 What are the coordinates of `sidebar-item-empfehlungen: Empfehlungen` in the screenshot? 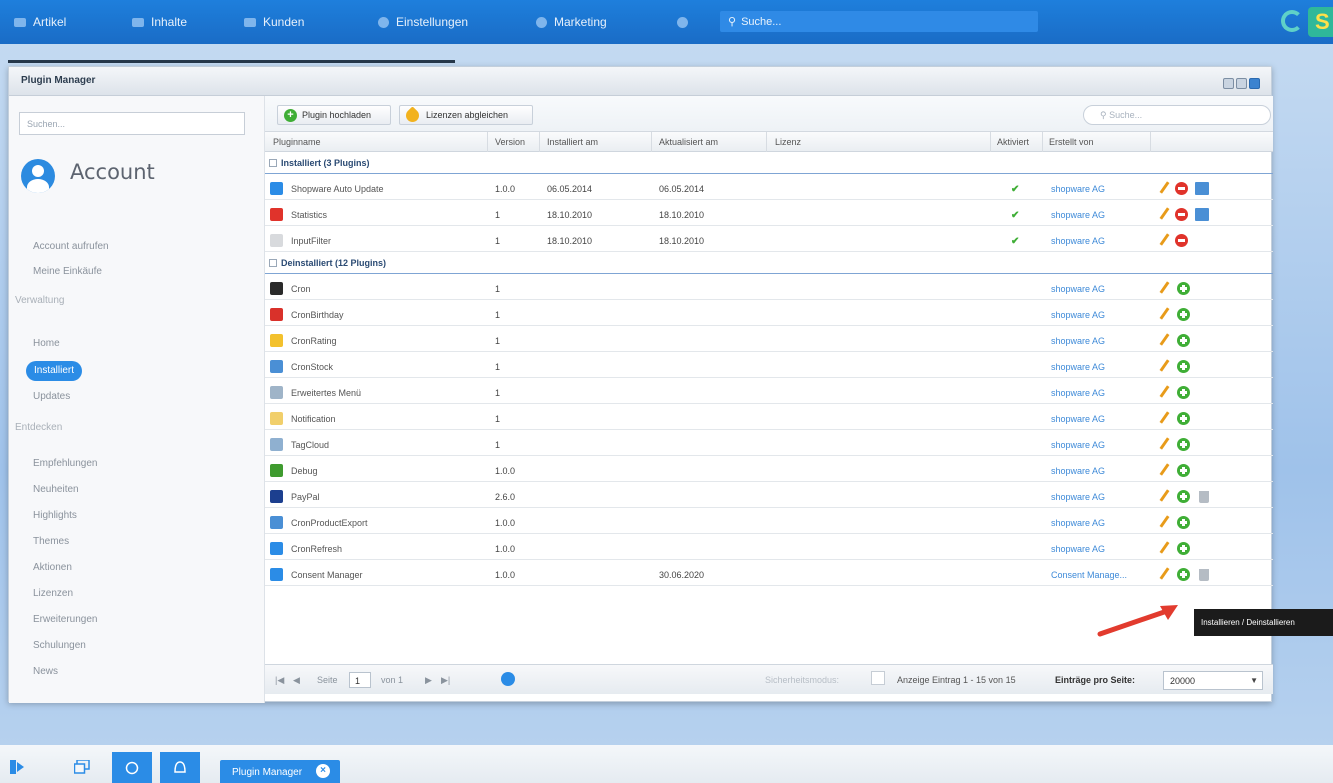 It's located at (65, 463).